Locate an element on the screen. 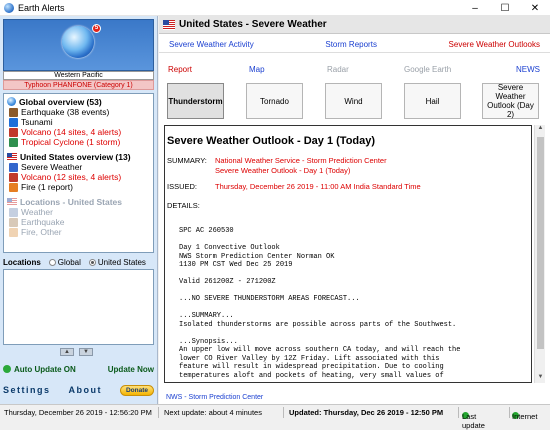 The height and width of the screenshot is (430, 550). severe-weather-icon is located at coordinates (13, 167).